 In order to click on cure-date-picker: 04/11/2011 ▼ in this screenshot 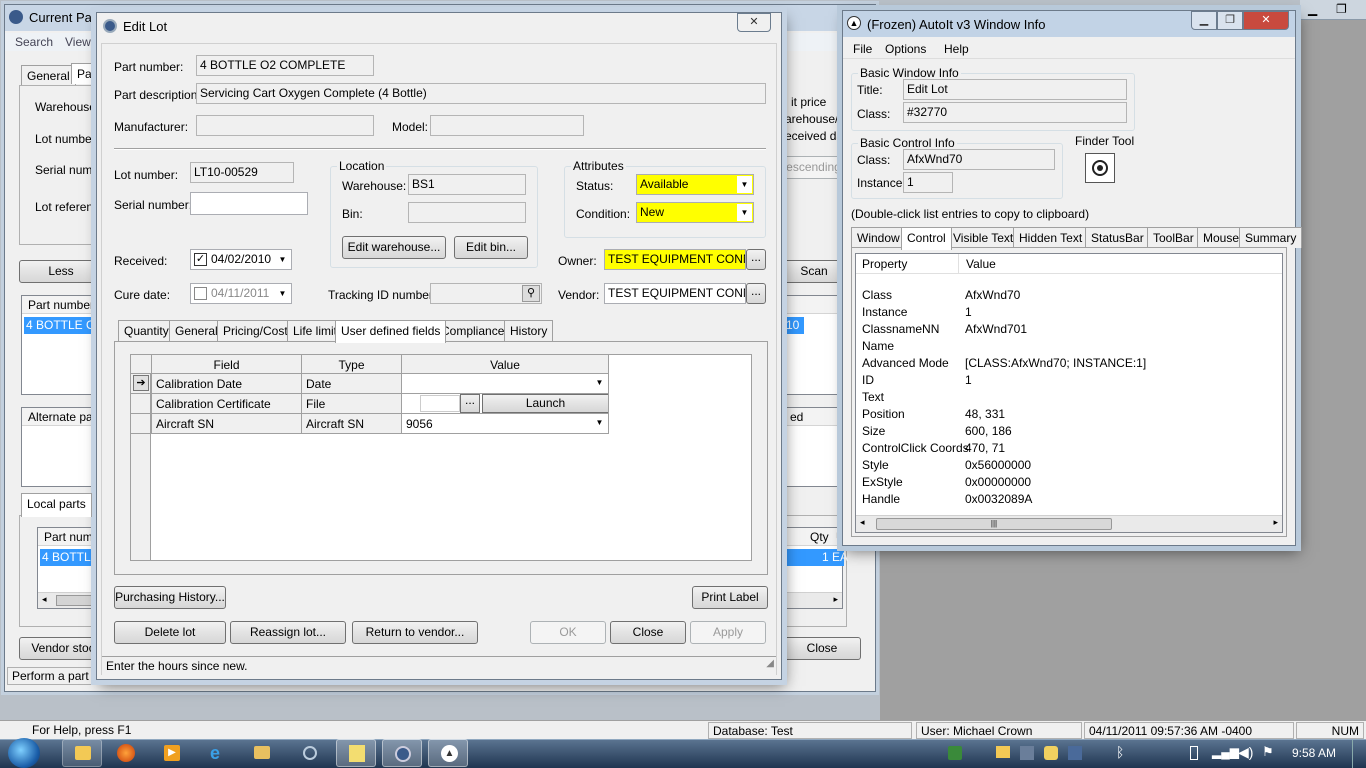, I will do `click(241, 293)`.